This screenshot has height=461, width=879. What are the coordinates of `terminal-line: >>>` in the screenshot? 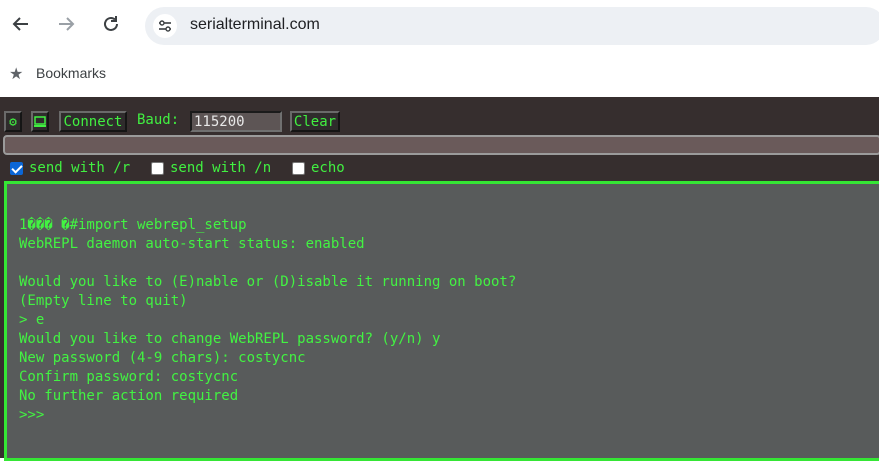 It's located at (32, 415).